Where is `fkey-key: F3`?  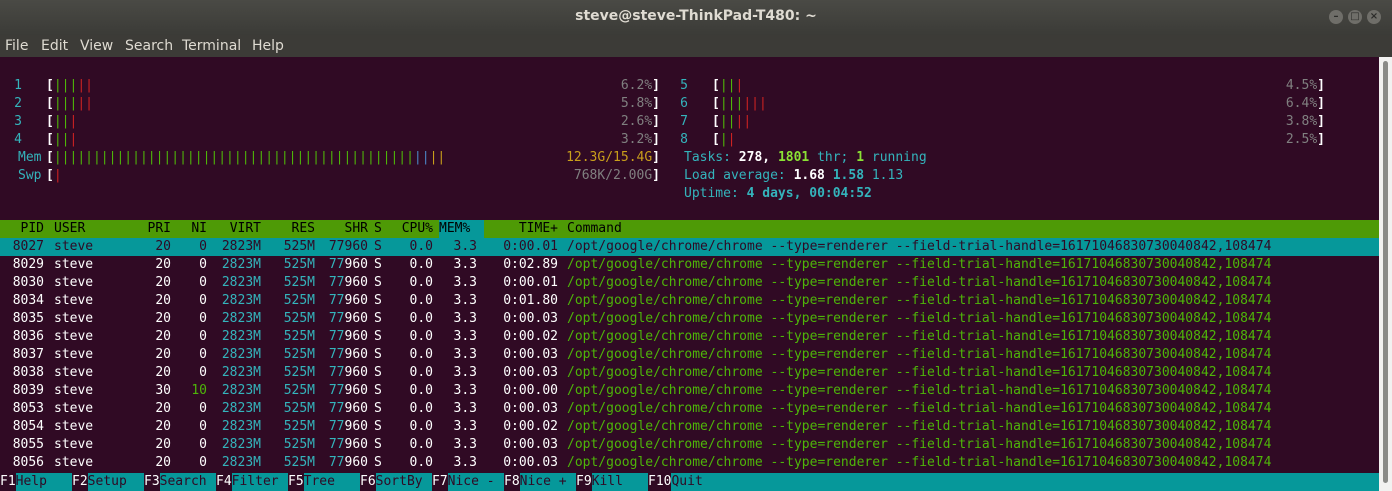
fkey-key: F3 is located at coordinates (152, 481).